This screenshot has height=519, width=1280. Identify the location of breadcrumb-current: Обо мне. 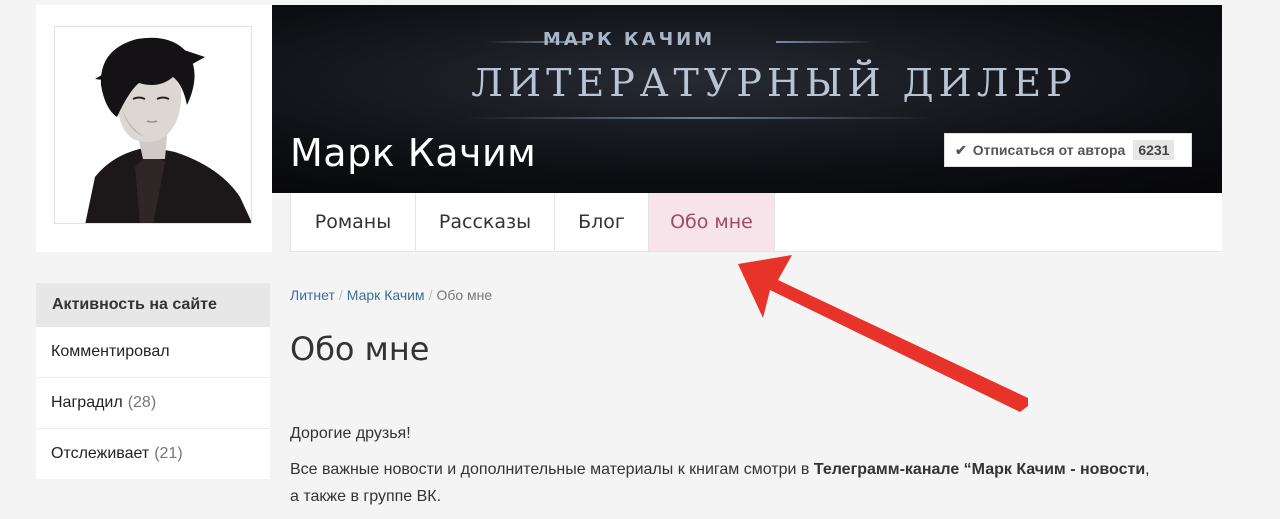
(464, 295).